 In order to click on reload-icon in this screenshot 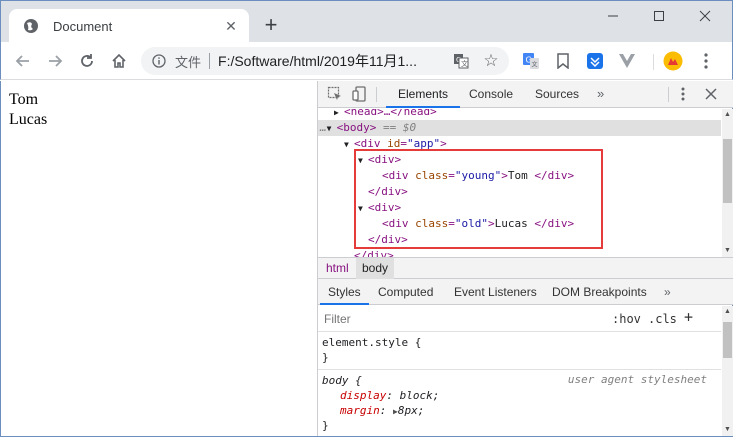, I will do `click(87, 61)`.